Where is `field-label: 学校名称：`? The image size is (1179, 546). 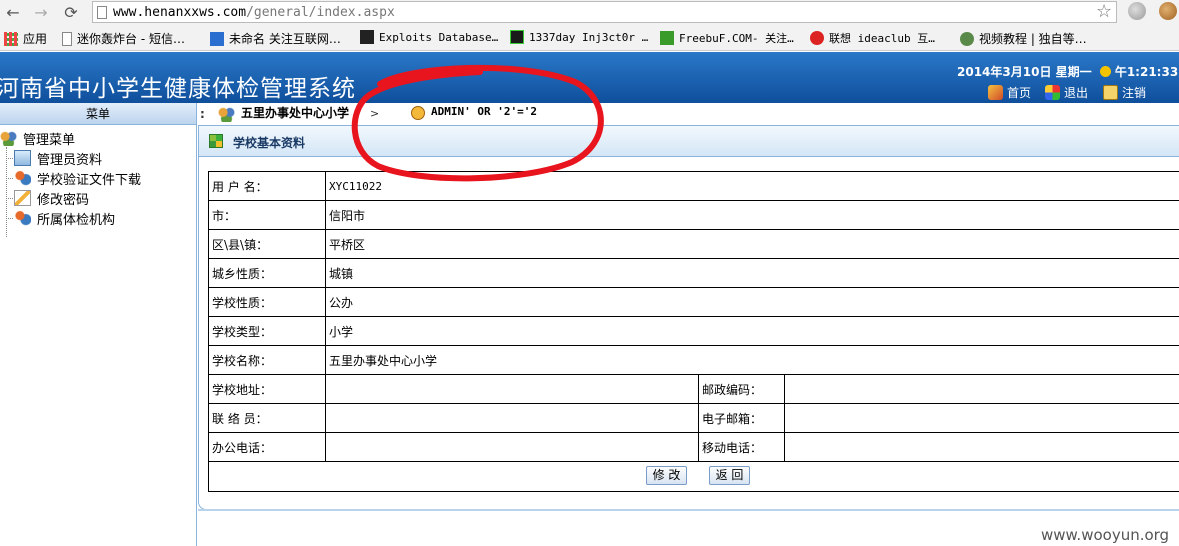 field-label: 学校名称： is located at coordinates (267, 360).